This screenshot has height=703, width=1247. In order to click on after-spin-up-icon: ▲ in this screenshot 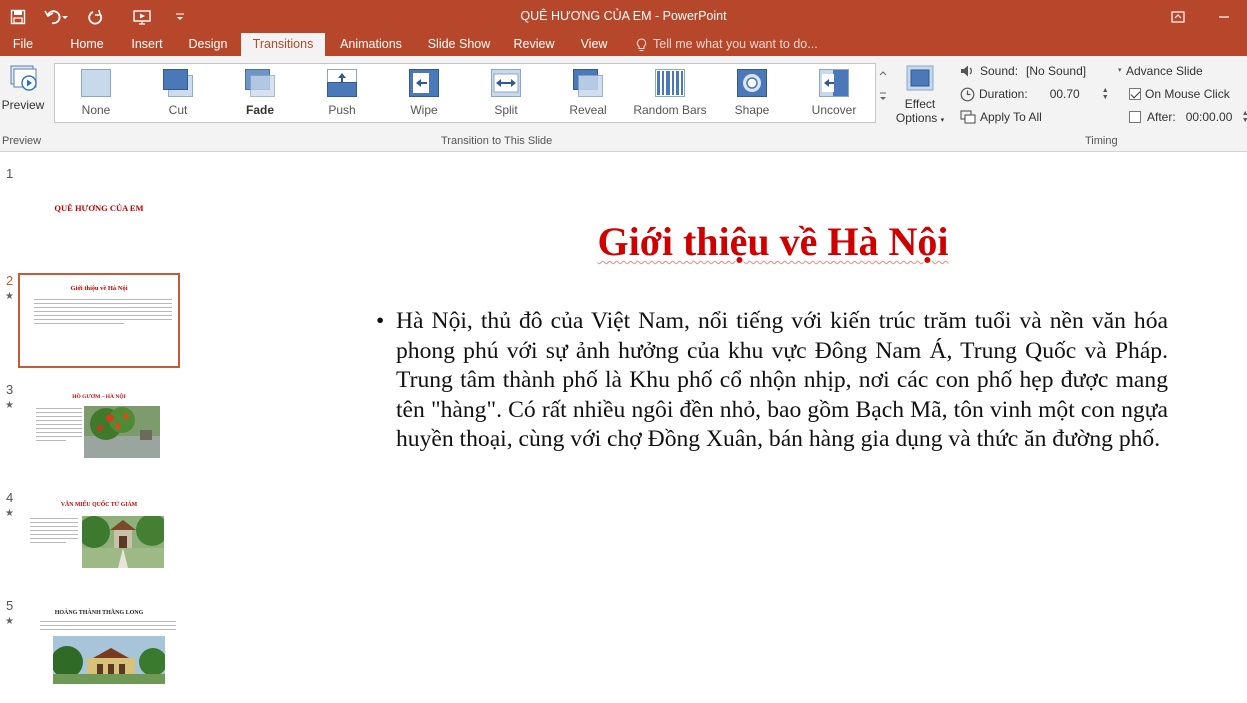, I will do `click(1244, 113)`.